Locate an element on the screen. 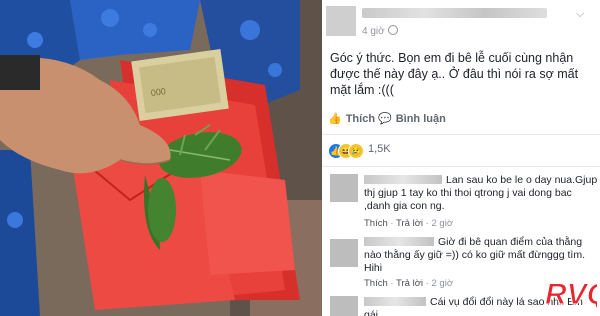 The image size is (600, 316). speech-bubble-icon: 💬 is located at coordinates (385, 119).